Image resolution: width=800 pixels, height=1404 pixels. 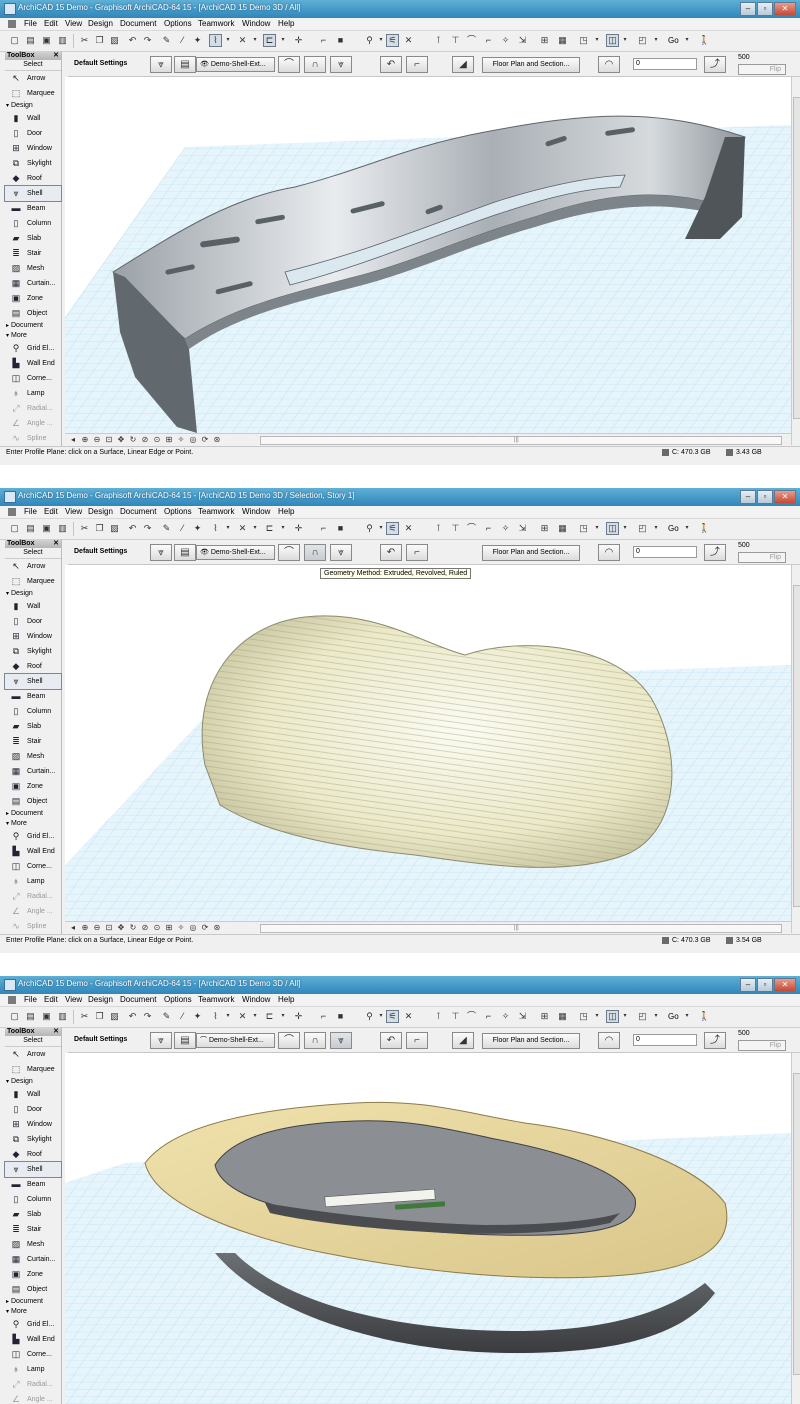 What do you see at coordinates (121, 440) in the screenshot?
I see `pan-icon: ✥` at bounding box center [121, 440].